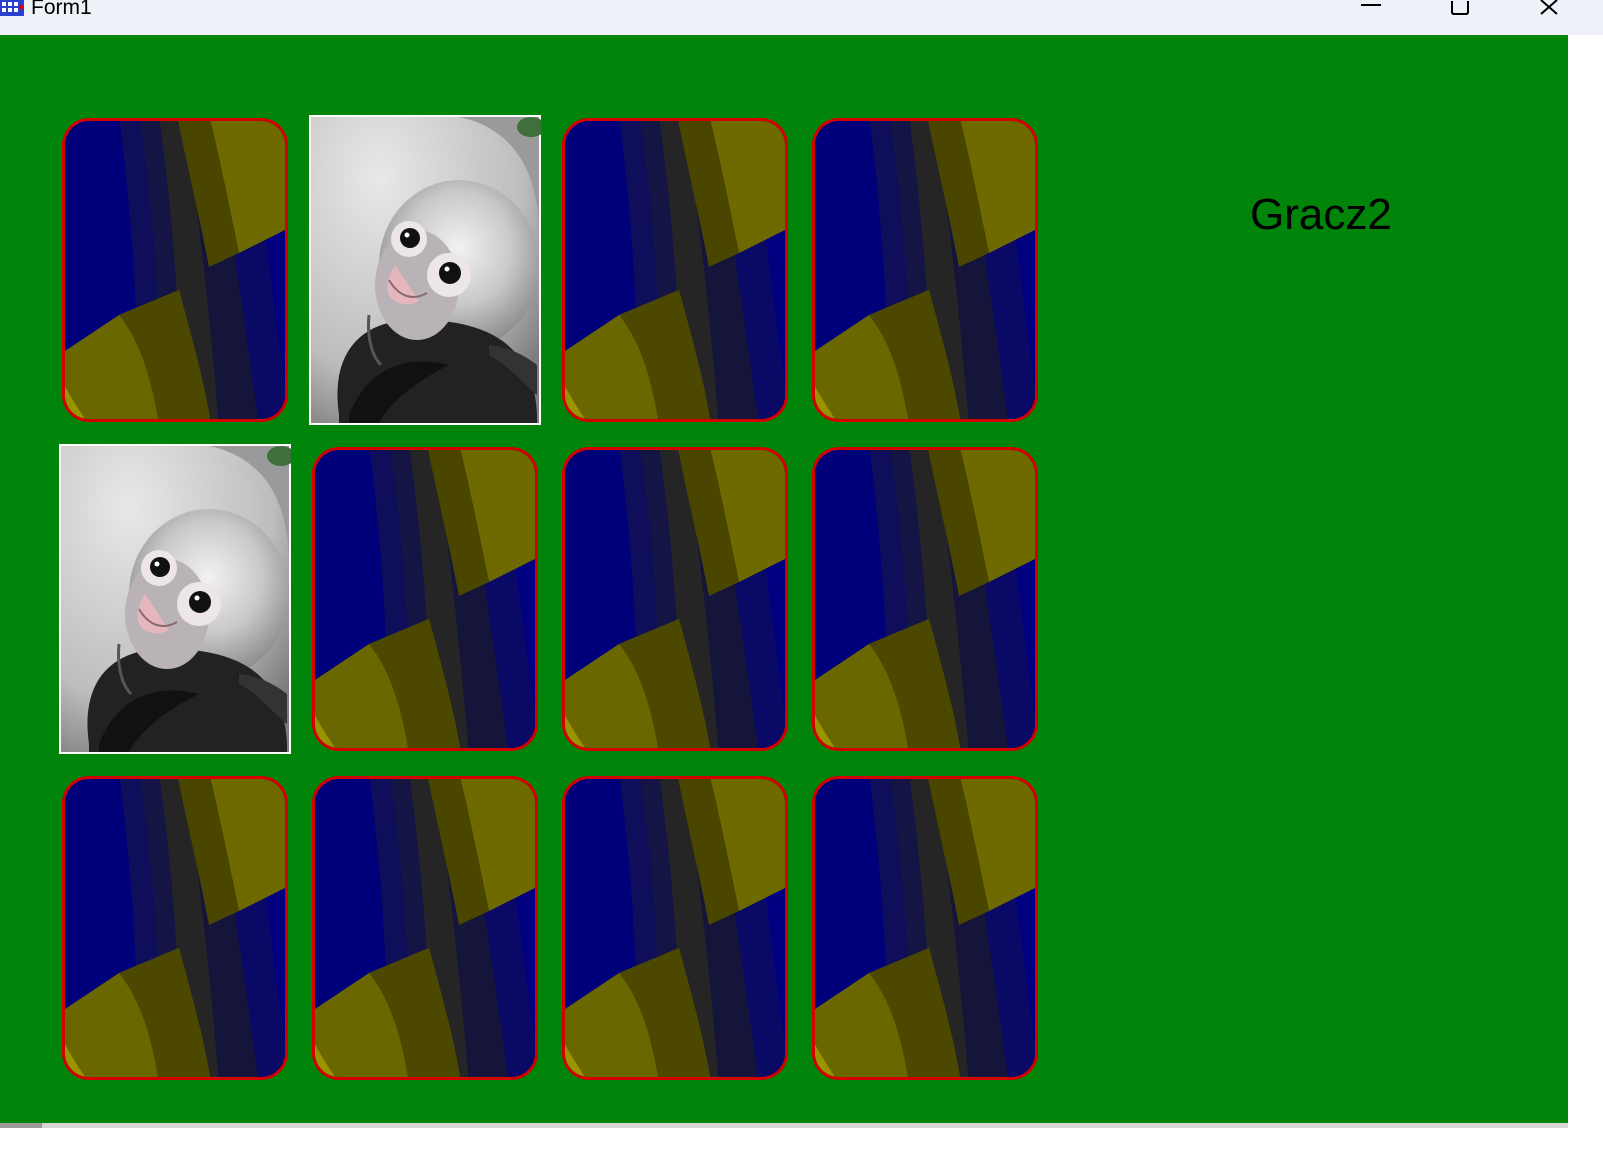  I want to click on close-button, so click(1550, 11).